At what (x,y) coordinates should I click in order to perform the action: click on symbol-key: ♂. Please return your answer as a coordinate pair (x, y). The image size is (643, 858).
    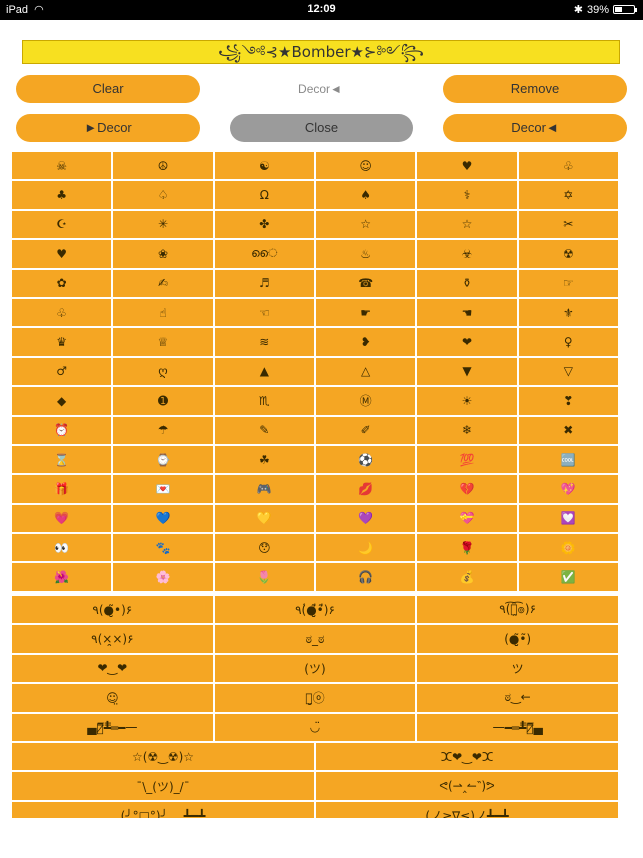
    Looking at the image, I should click on (62, 371).